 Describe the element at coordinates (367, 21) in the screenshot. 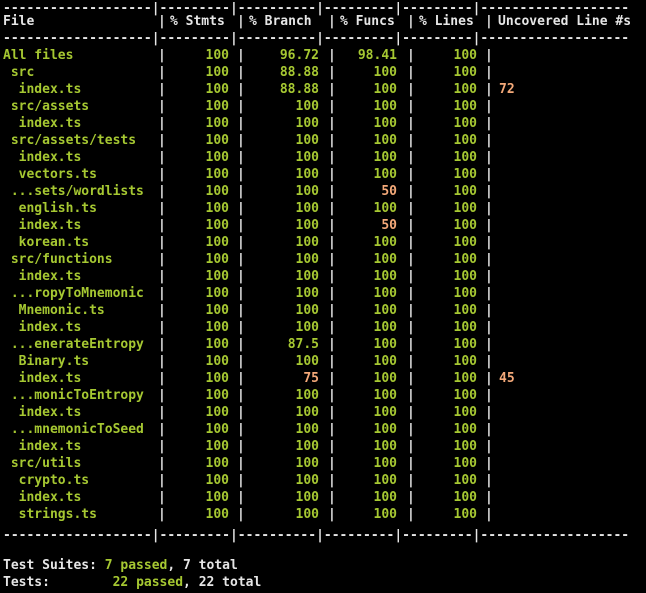

I see `header-funcs: % Funcs` at that location.